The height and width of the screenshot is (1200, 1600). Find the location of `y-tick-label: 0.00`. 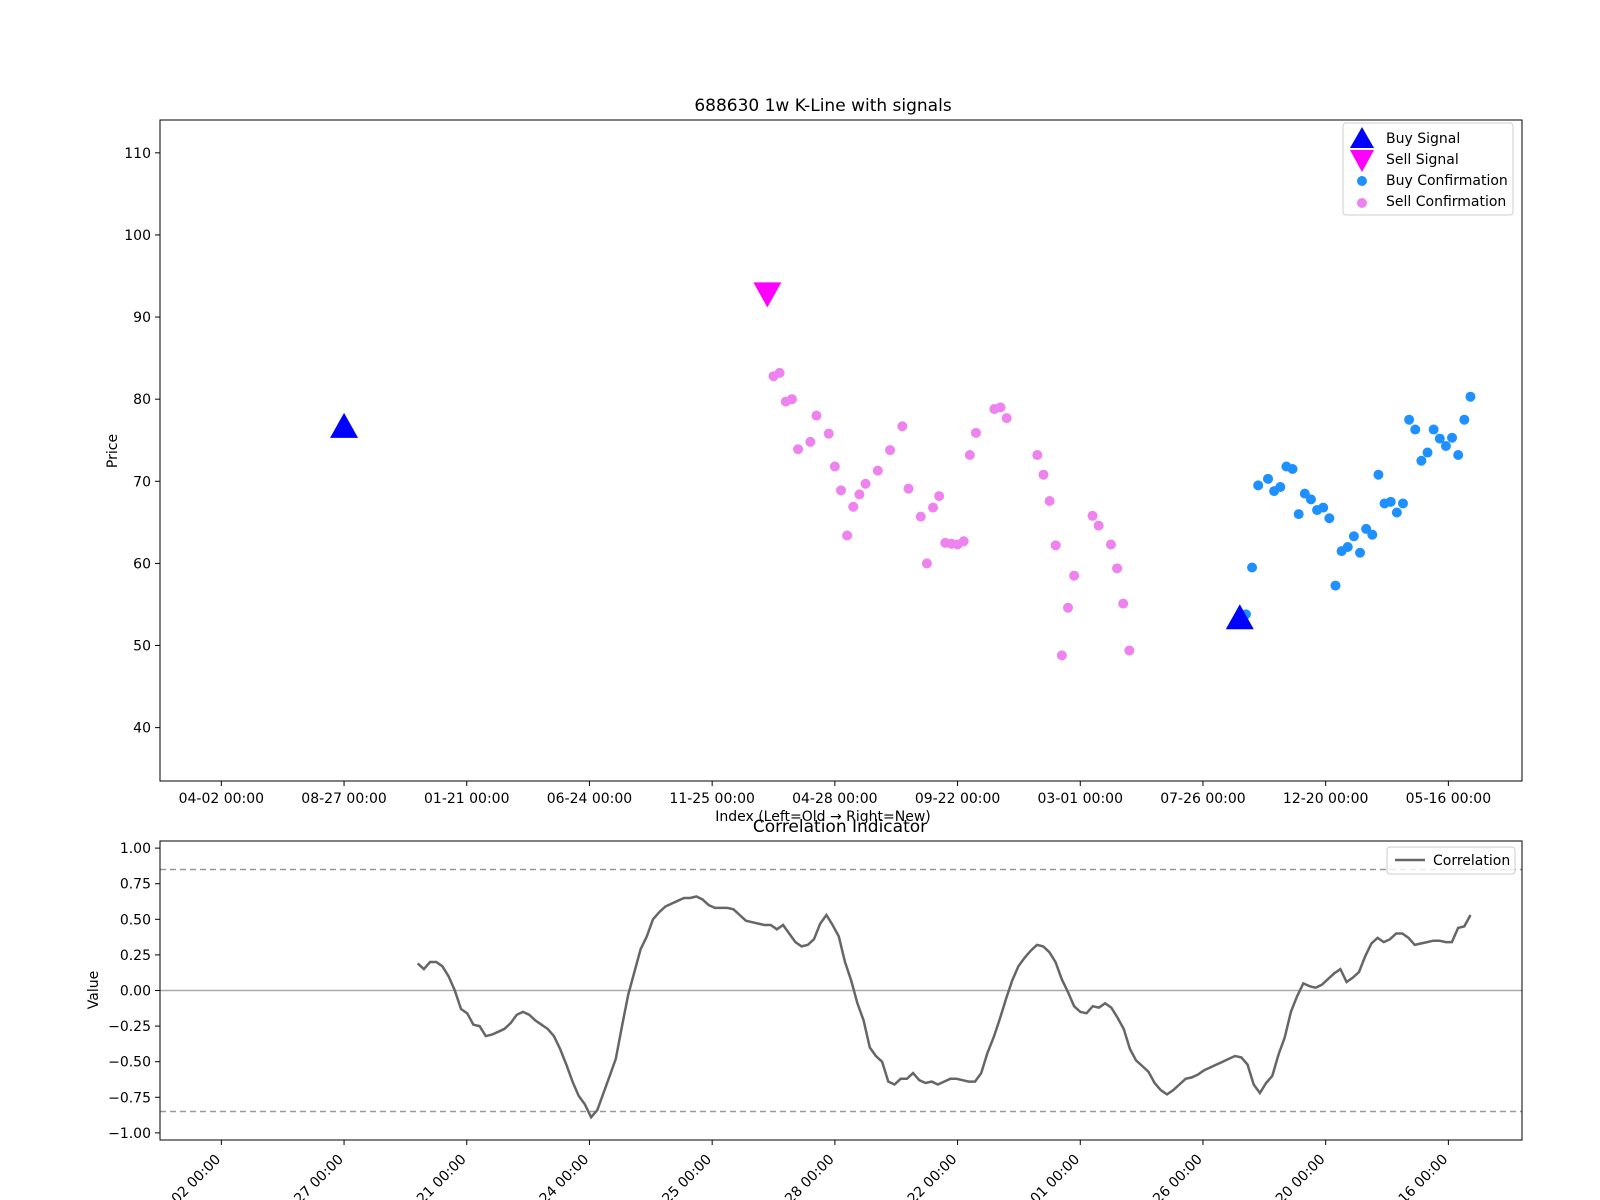

y-tick-label: 0.00 is located at coordinates (135, 992).